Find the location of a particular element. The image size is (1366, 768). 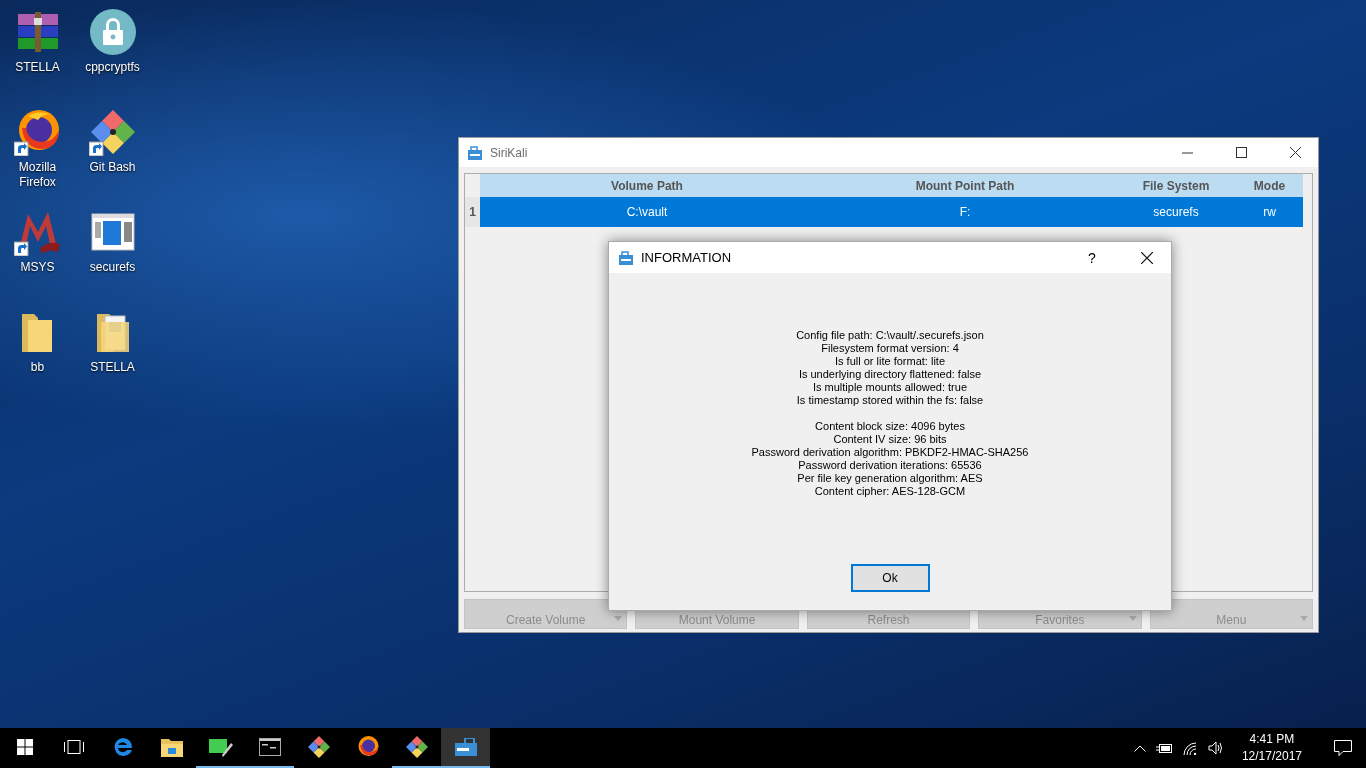

info-line: Password derivation iterations: 65536 is located at coordinates (890, 465).